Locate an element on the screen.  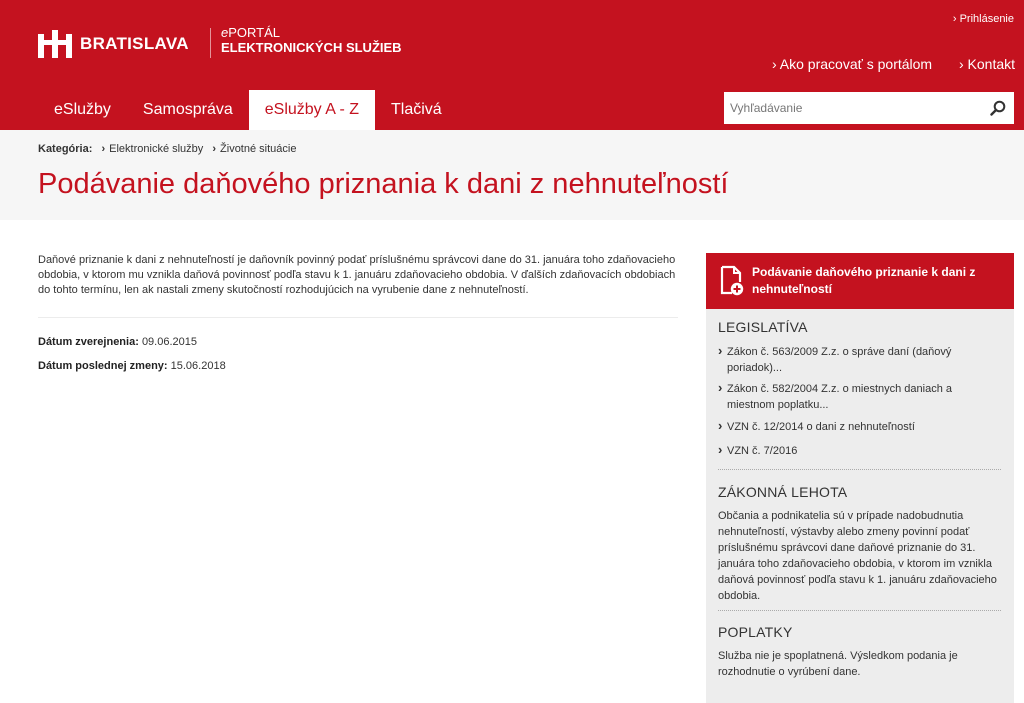
last-change-date: Dátum poslednej zmeny: 15.06.2018 is located at coordinates (132, 366).